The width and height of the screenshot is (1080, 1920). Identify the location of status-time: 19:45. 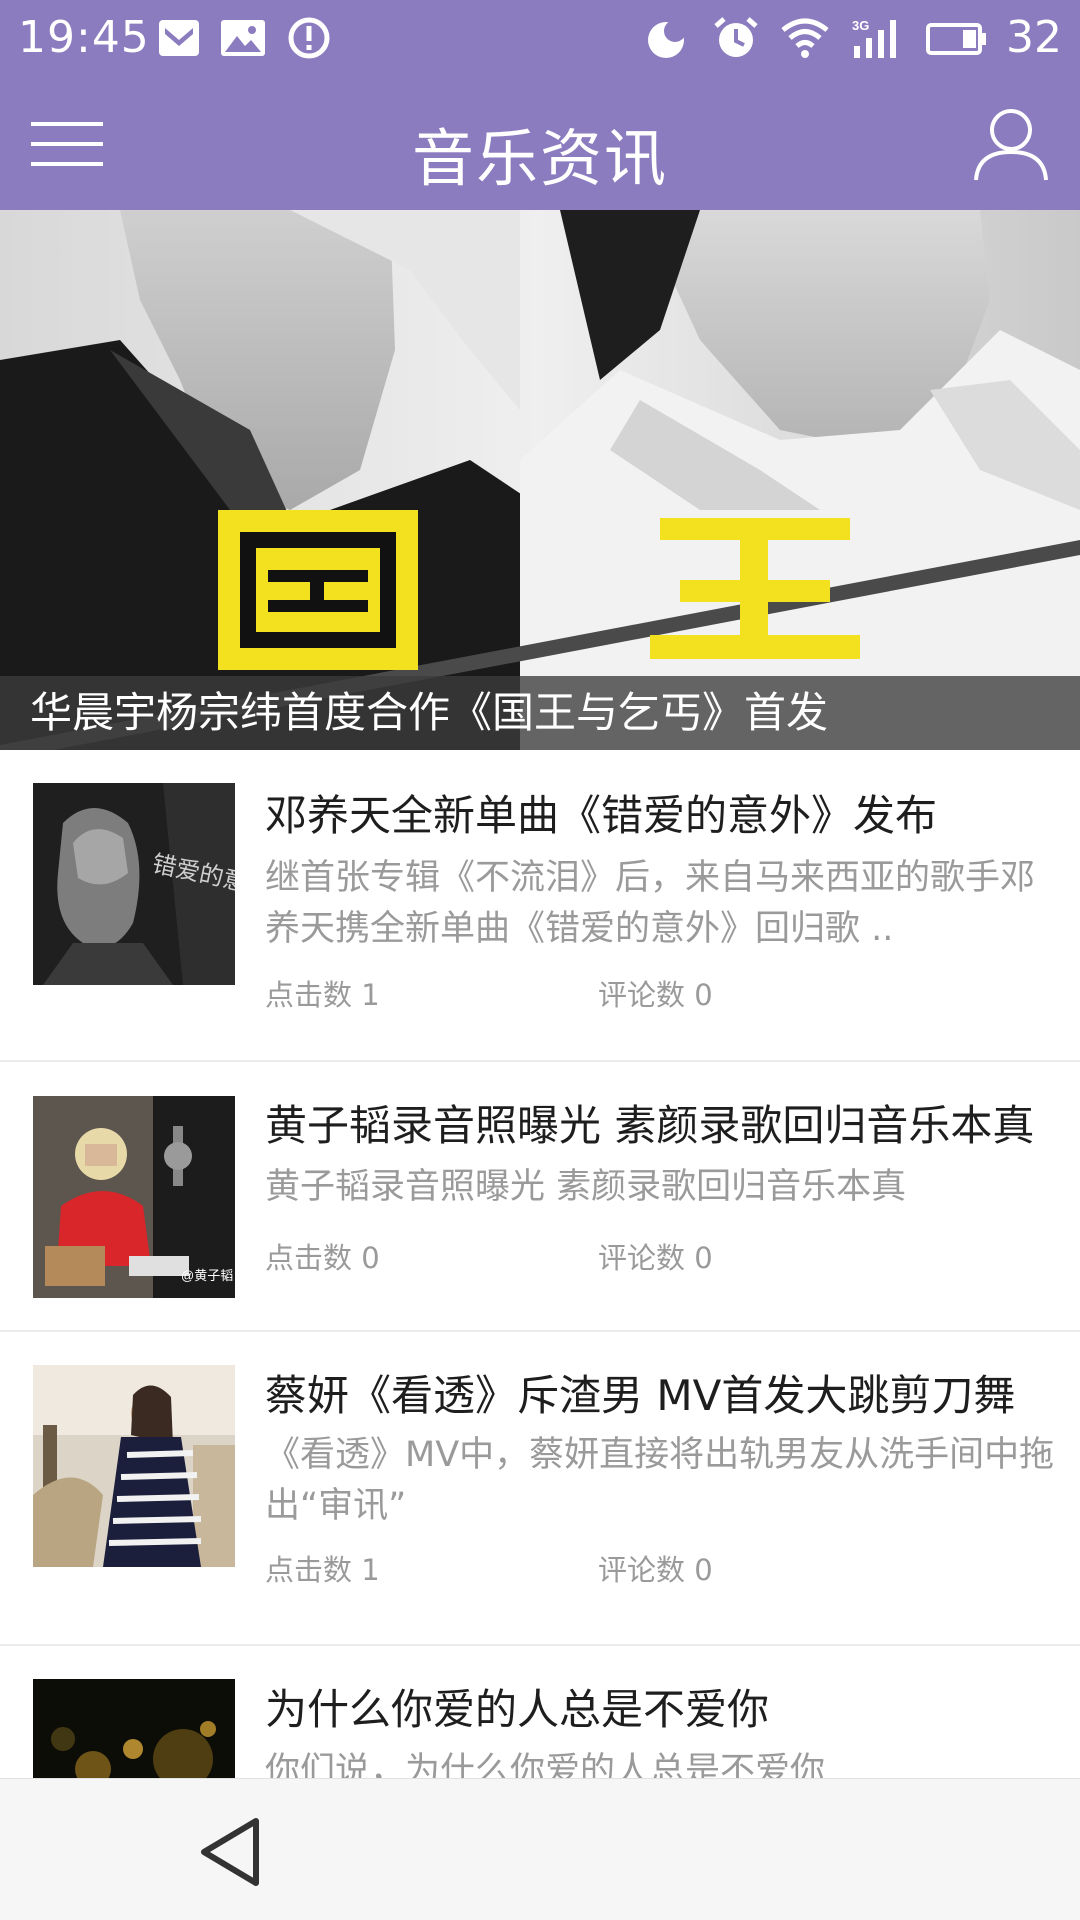
(84, 37).